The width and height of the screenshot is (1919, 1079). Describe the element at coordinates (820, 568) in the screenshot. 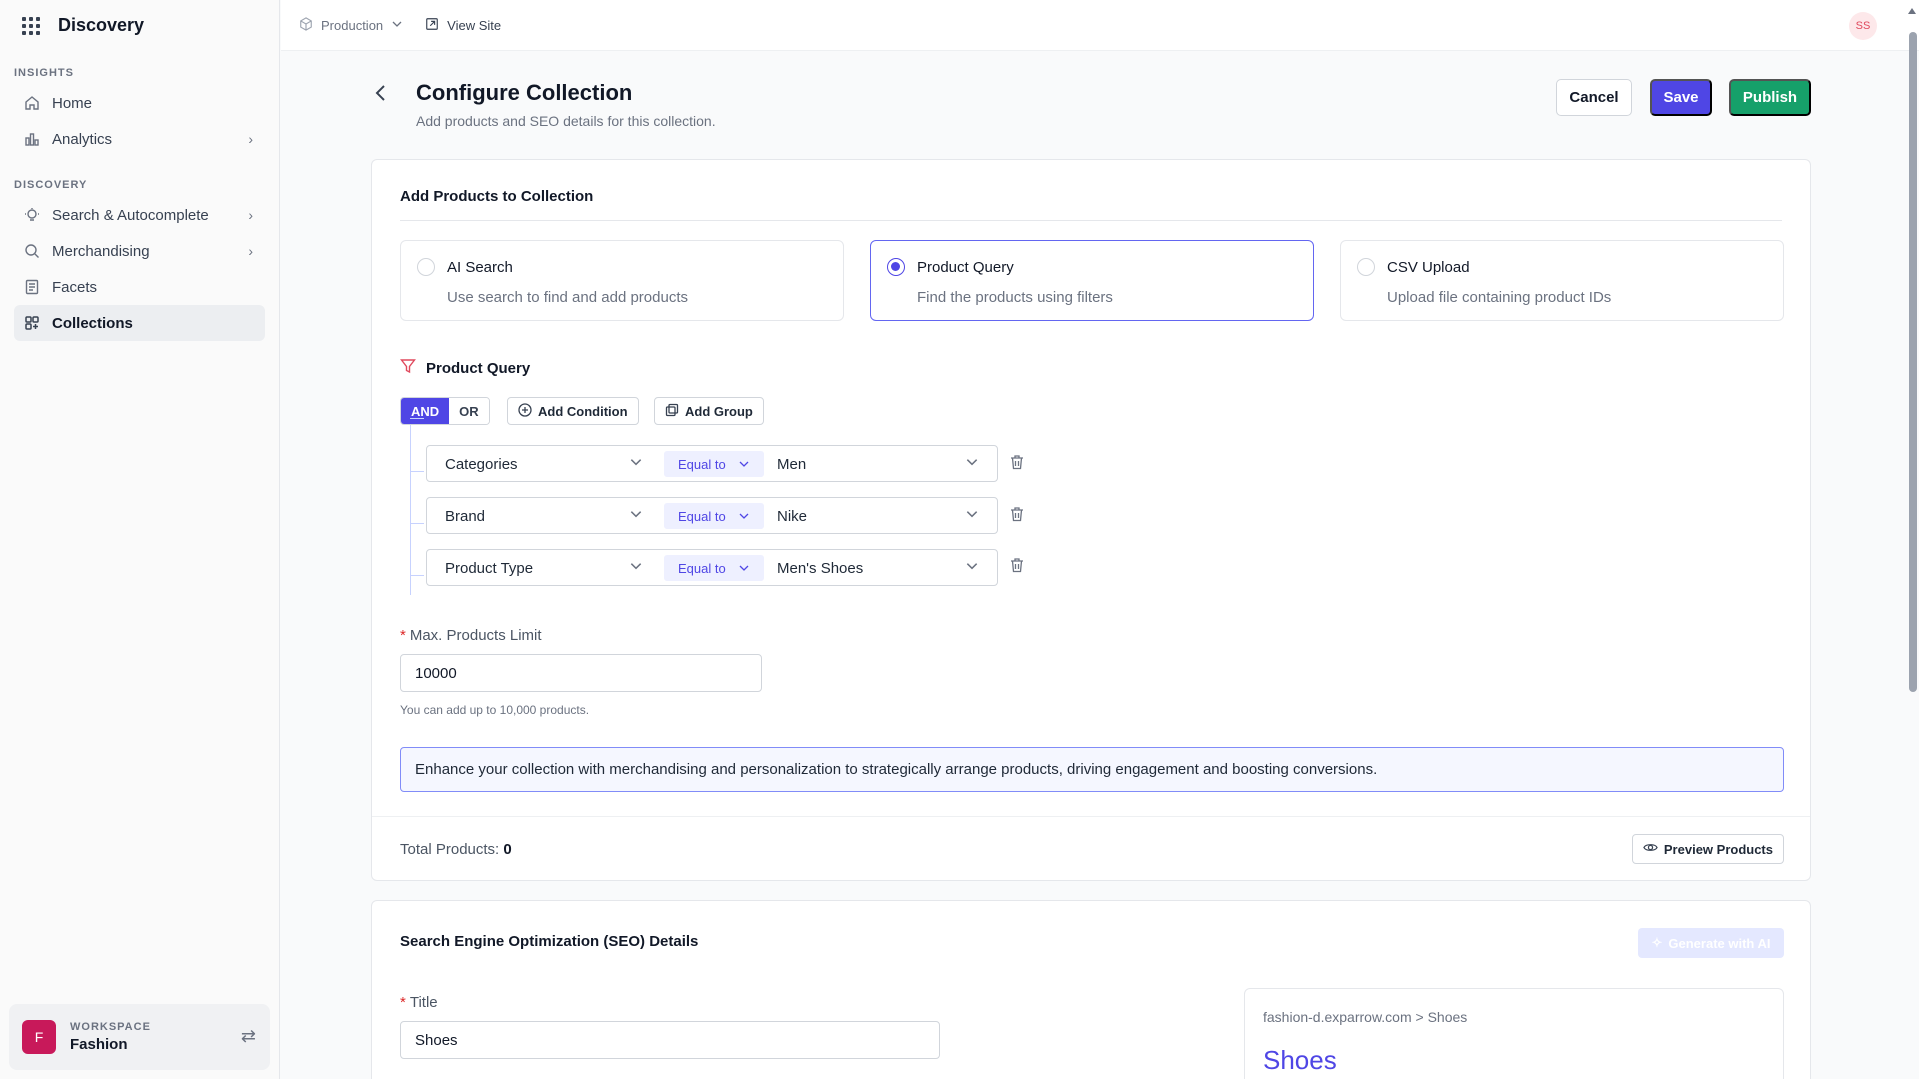

I see `condition-value: Men's Shoes` at that location.